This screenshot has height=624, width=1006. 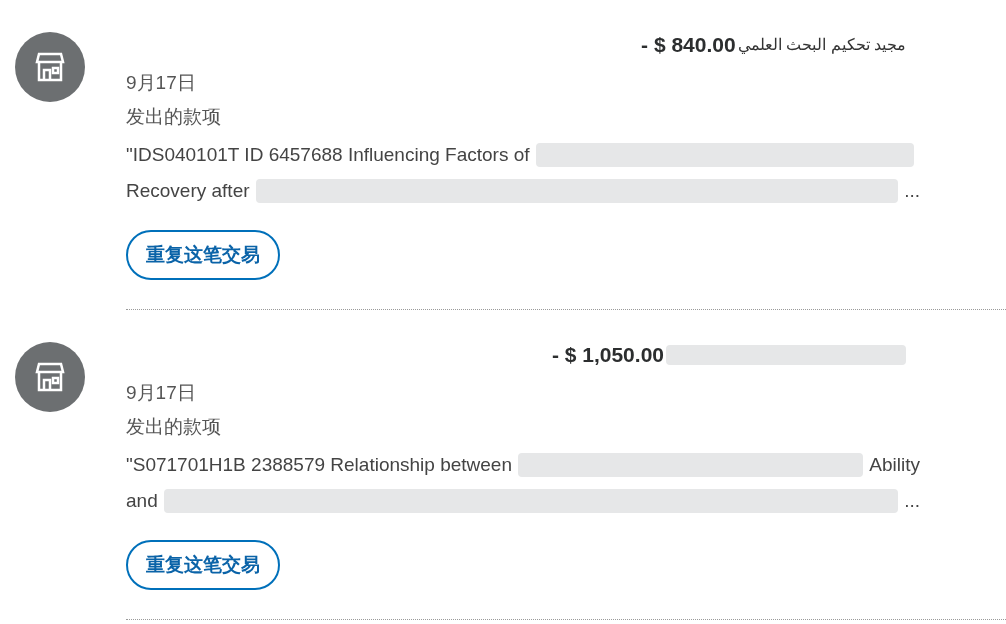 What do you see at coordinates (607, 355) in the screenshot?
I see `amount: - $ 1,050.00` at bounding box center [607, 355].